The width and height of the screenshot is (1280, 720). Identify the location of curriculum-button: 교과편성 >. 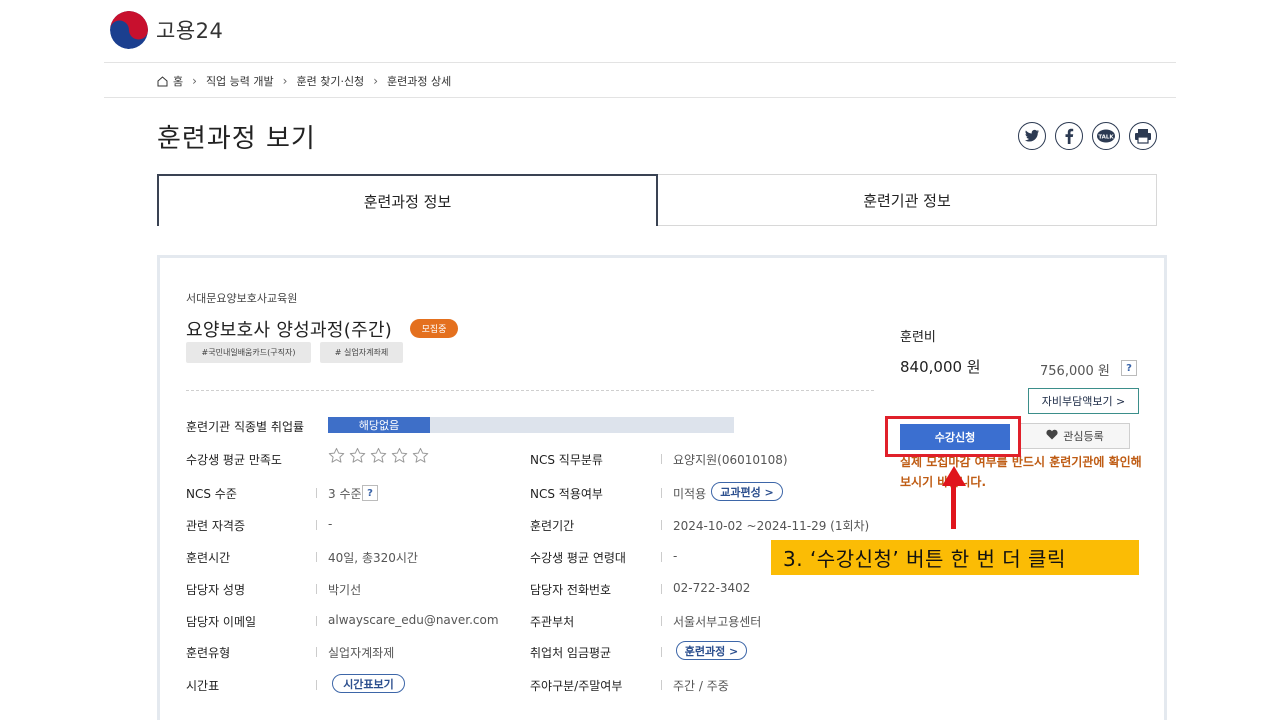
(747, 491).